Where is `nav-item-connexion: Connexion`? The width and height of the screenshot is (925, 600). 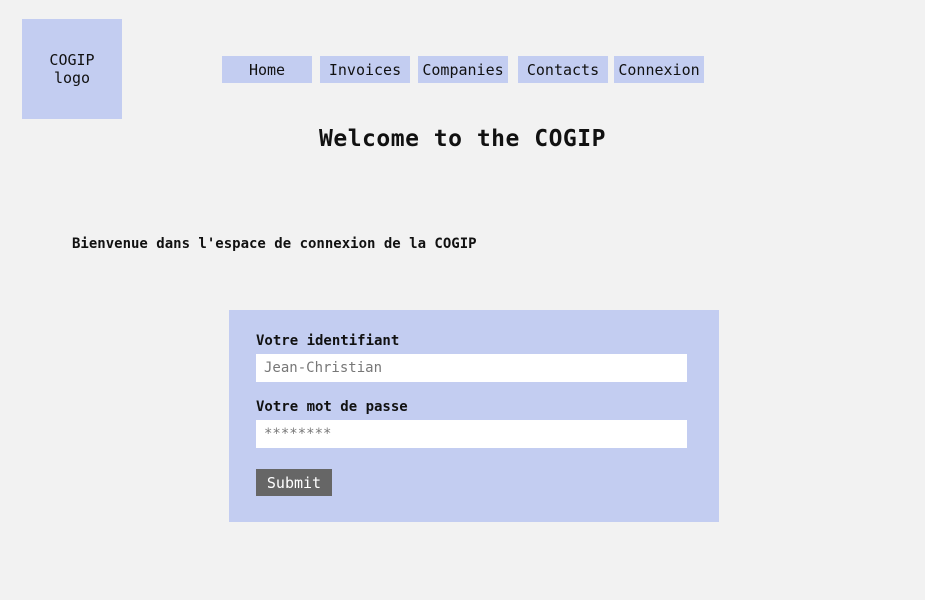
nav-item-connexion: Connexion is located at coordinates (659, 69).